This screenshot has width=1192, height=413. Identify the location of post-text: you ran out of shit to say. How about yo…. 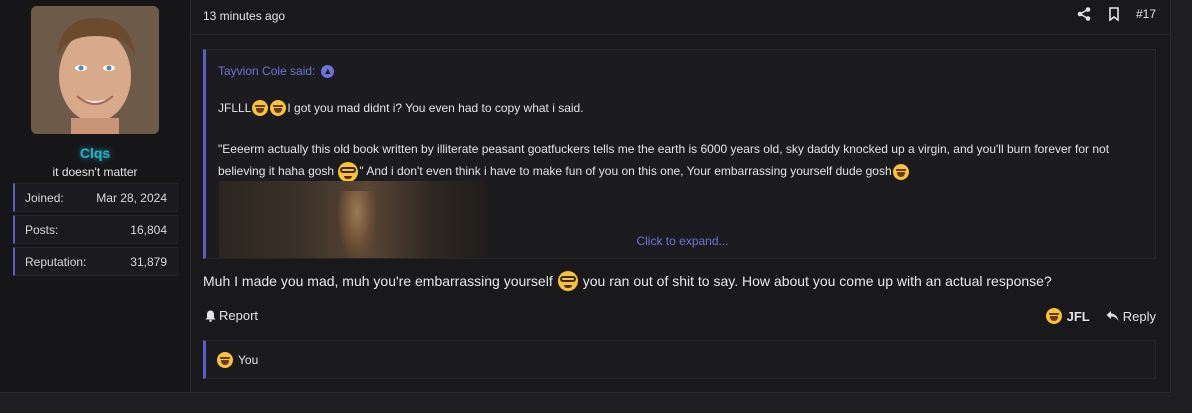
(817, 281).